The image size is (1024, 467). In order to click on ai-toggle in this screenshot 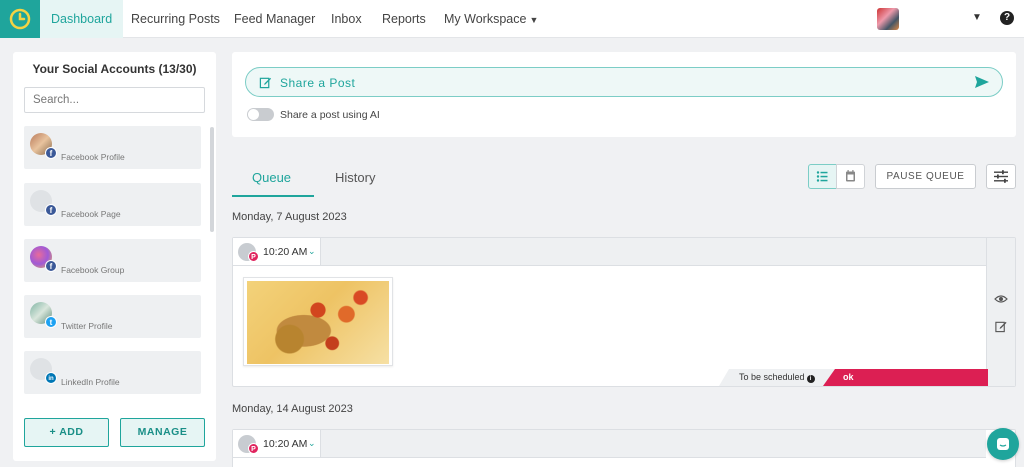, I will do `click(260, 114)`.